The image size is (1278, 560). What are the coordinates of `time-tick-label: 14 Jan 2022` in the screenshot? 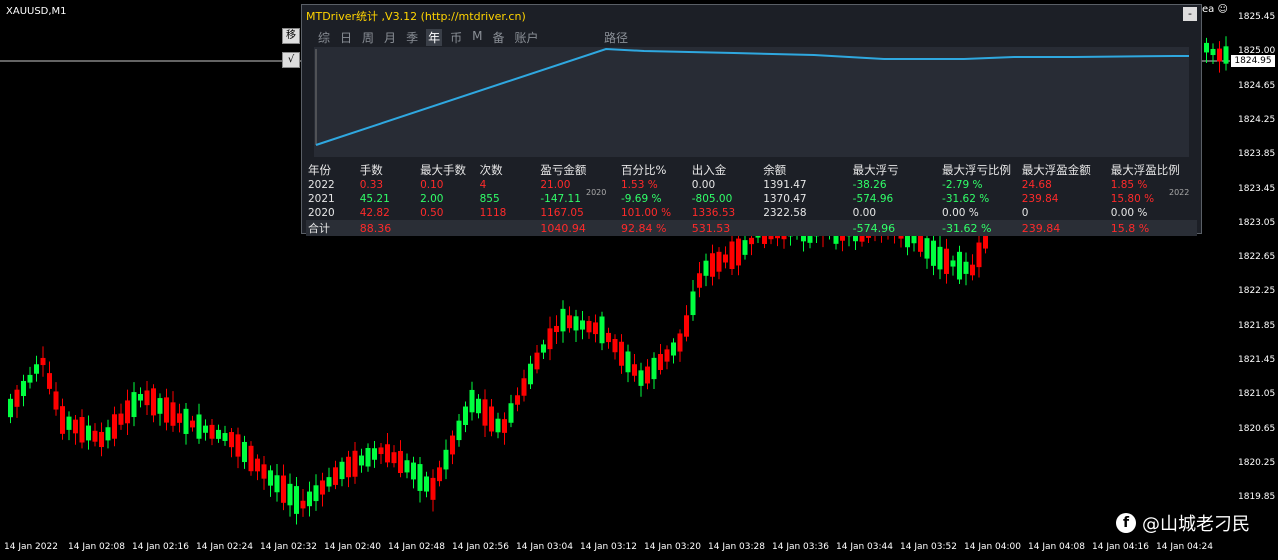 It's located at (31, 547).